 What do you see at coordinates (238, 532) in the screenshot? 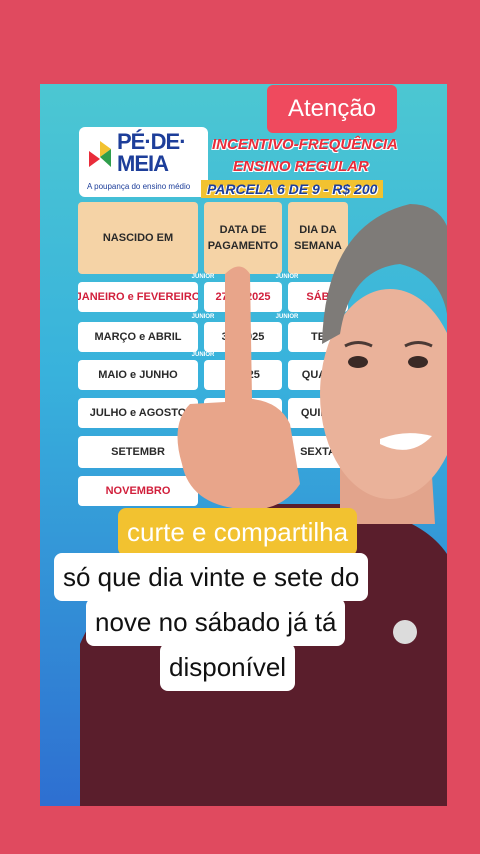
I see `caption-highlight: curte e compartilha` at bounding box center [238, 532].